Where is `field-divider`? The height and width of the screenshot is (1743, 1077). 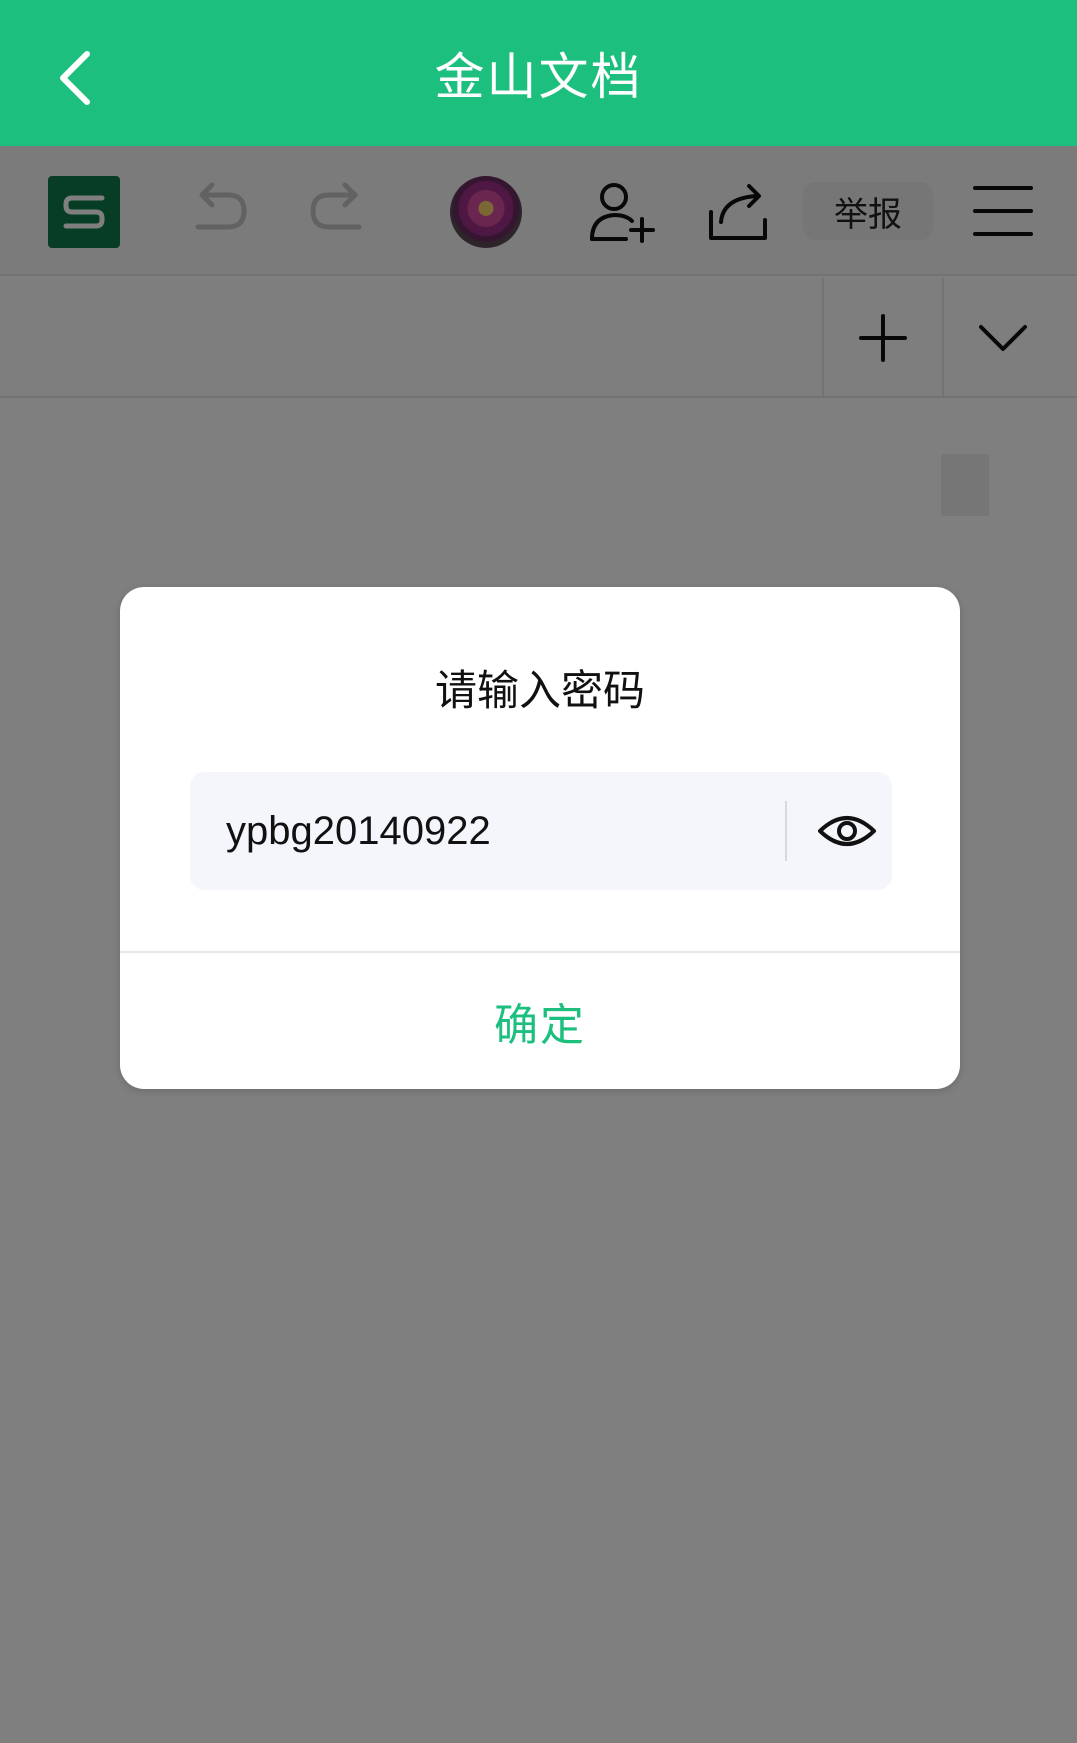
field-divider is located at coordinates (786, 831).